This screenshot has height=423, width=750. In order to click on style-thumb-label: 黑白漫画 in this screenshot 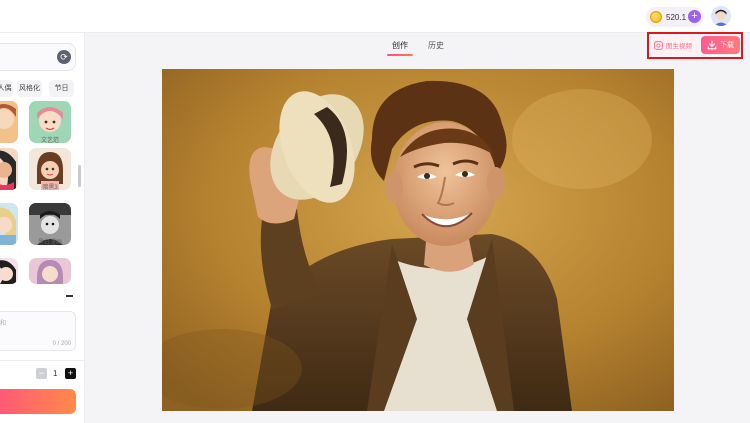, I will do `click(49, 243)`.